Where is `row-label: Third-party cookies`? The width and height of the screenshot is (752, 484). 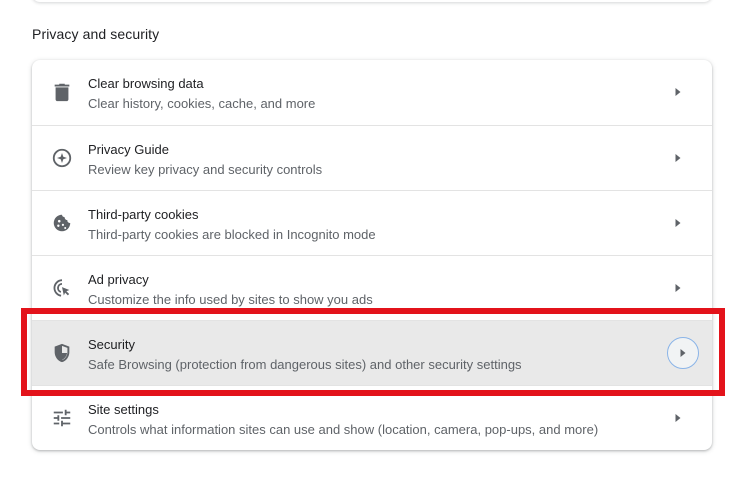 row-label: Third-party cookies is located at coordinates (143, 214).